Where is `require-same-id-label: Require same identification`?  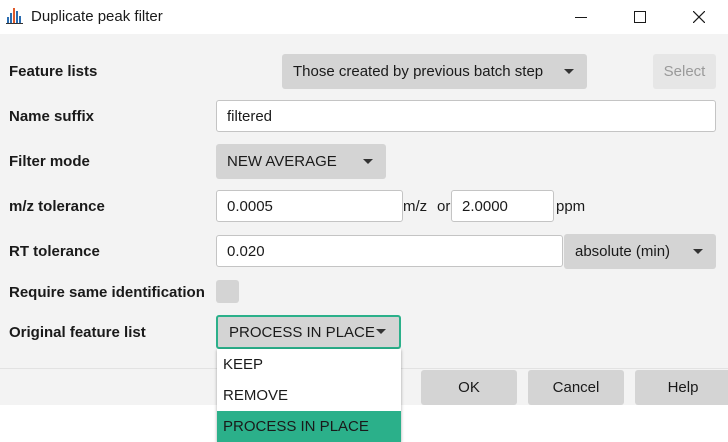 require-same-id-label: Require same identification is located at coordinates (107, 292).